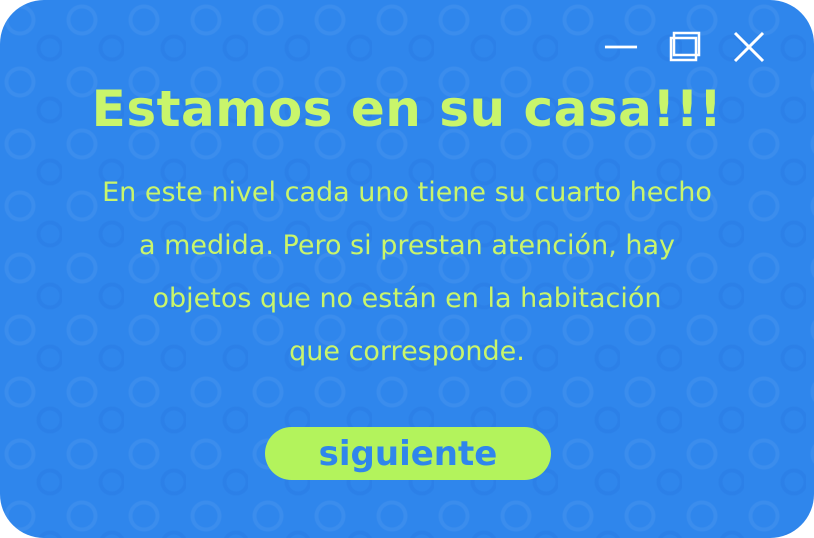 The width and height of the screenshot is (814, 538). I want to click on close-icon, so click(749, 47).